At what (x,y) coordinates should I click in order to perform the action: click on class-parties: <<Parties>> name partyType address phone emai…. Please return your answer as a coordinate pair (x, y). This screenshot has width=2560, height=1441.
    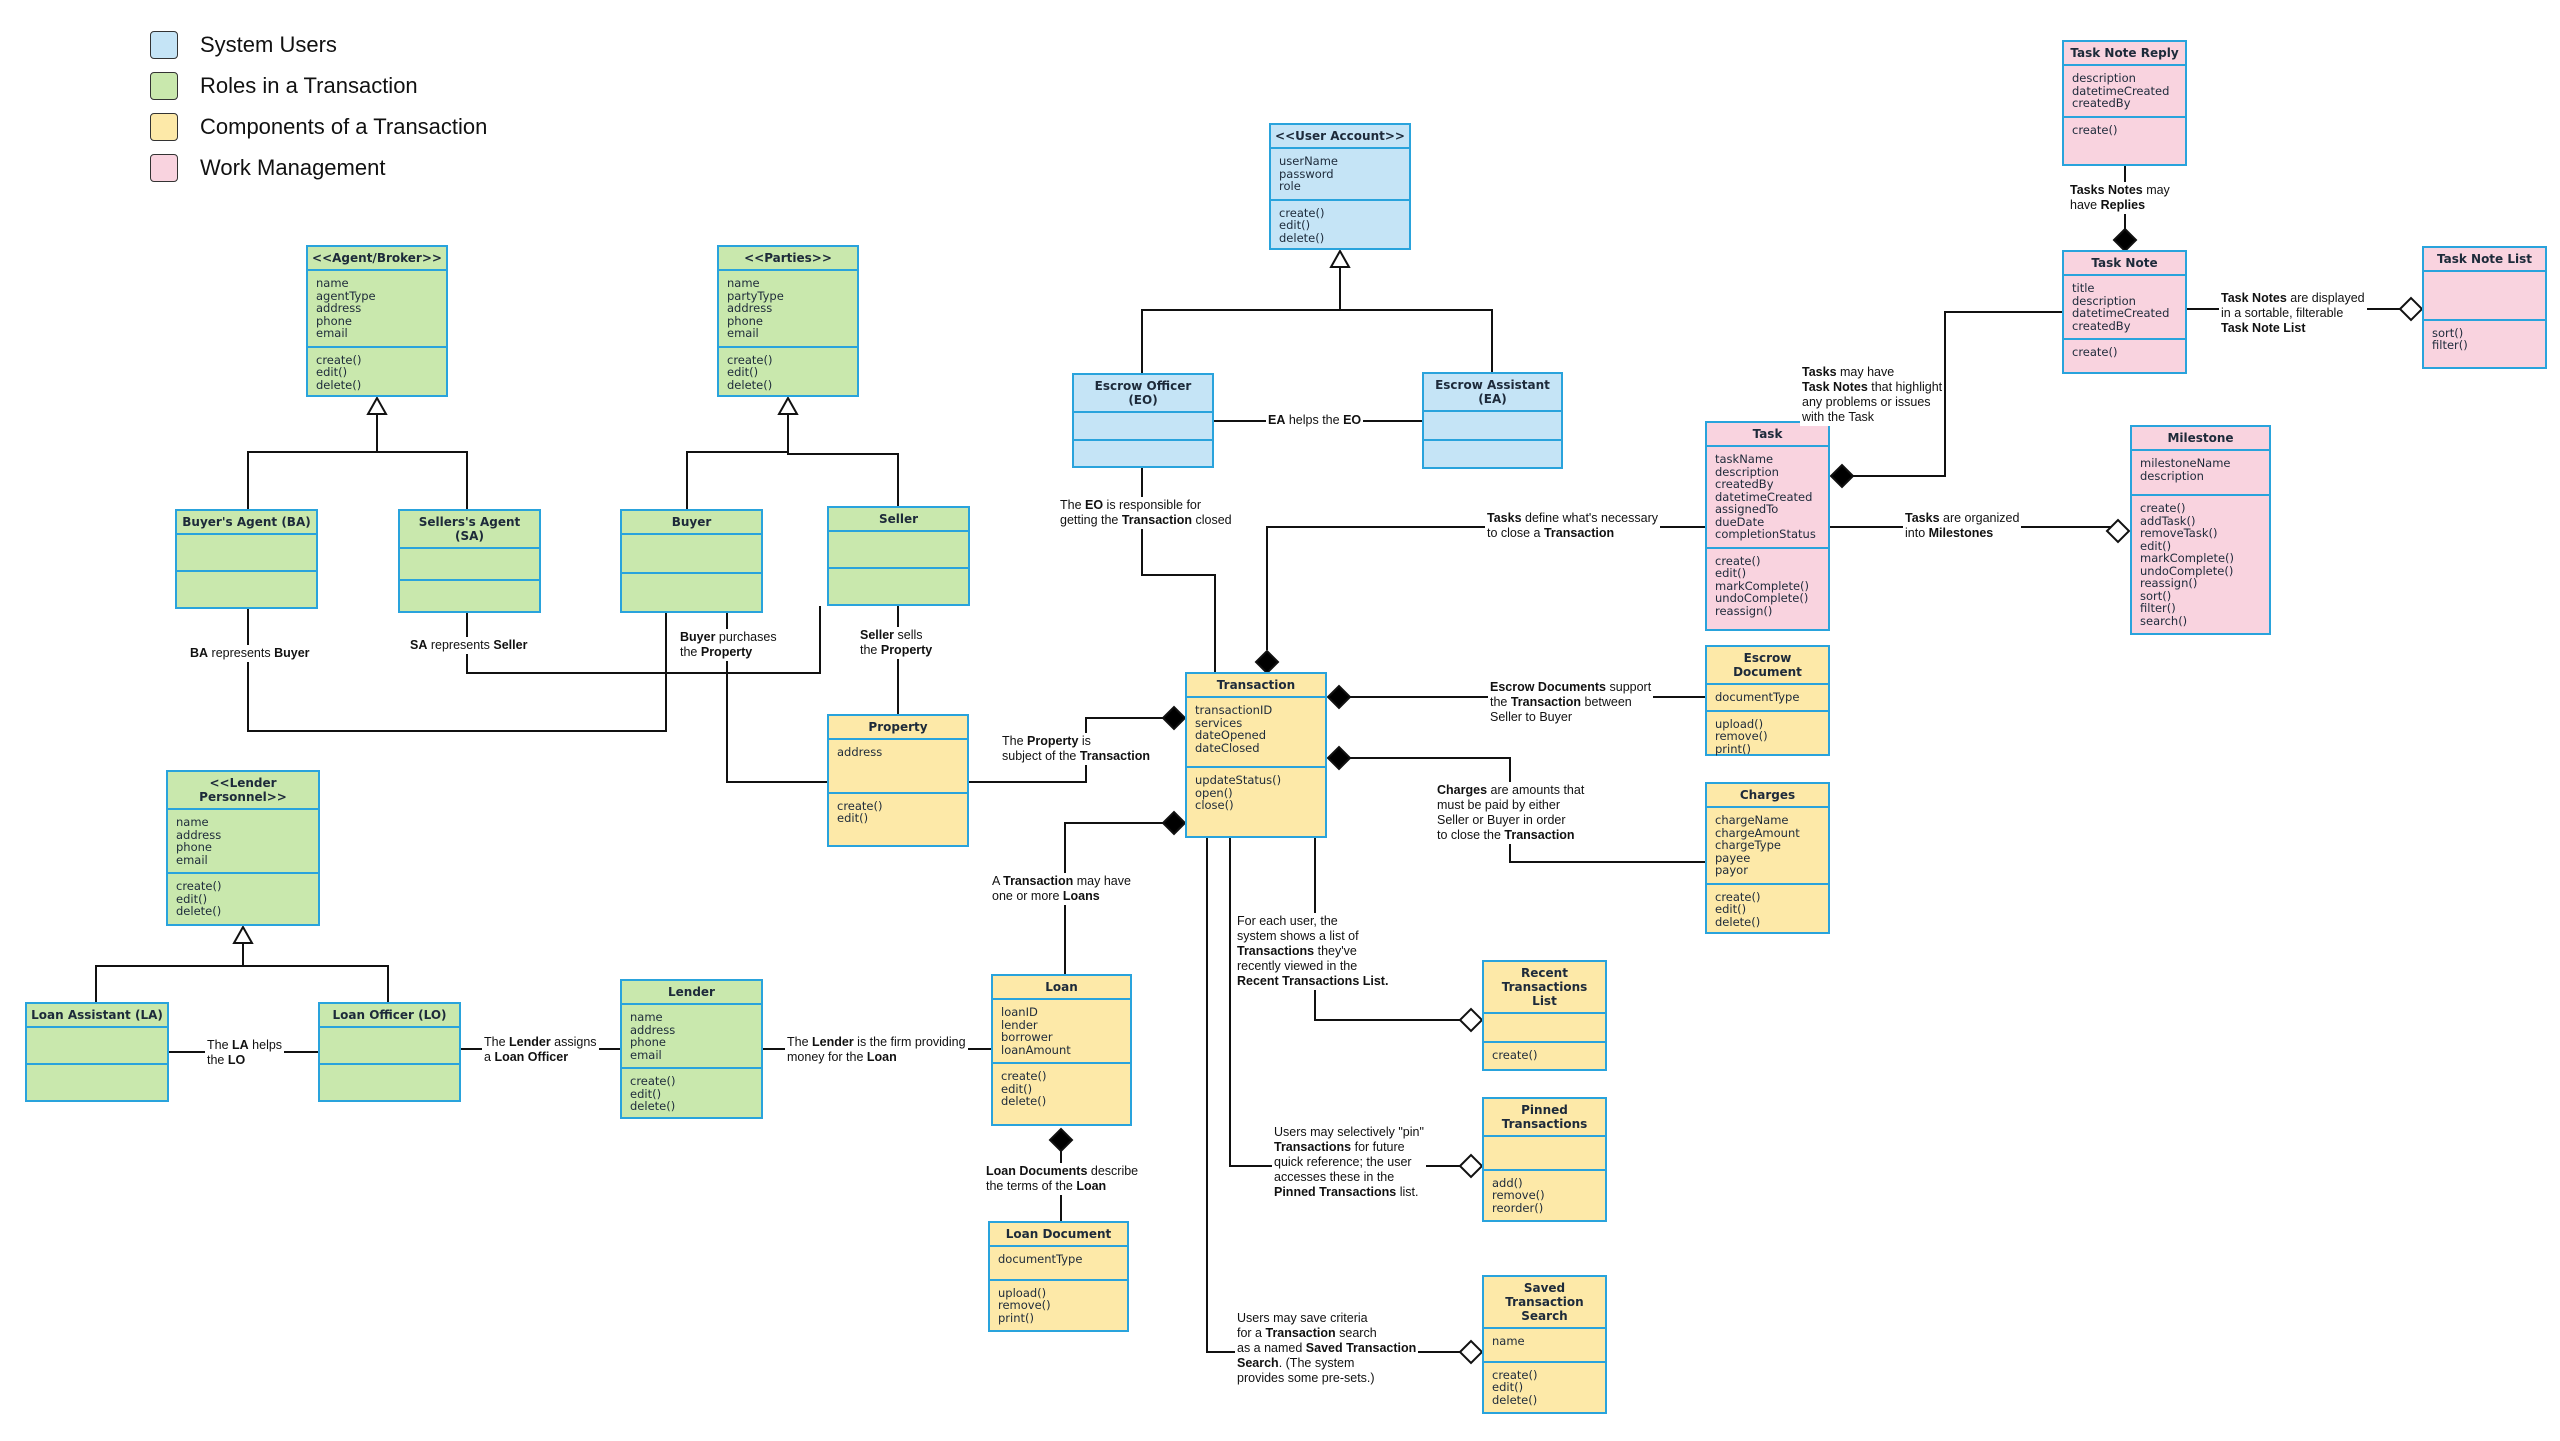
    Looking at the image, I should click on (788, 321).